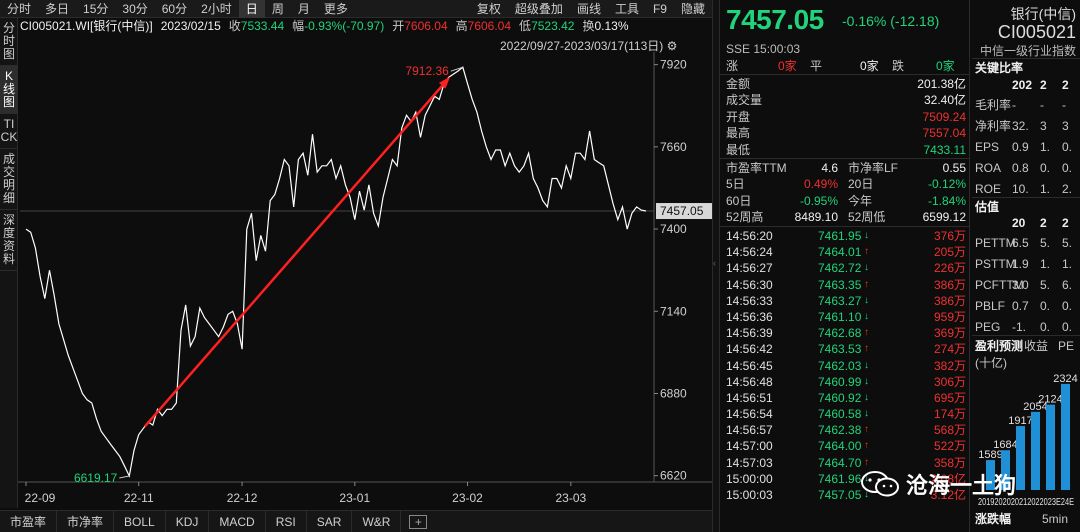 The width and height of the screenshot is (1080, 532). Describe the element at coordinates (190, 26) in the screenshot. I see `bar-date: 2023/02/15` at that location.